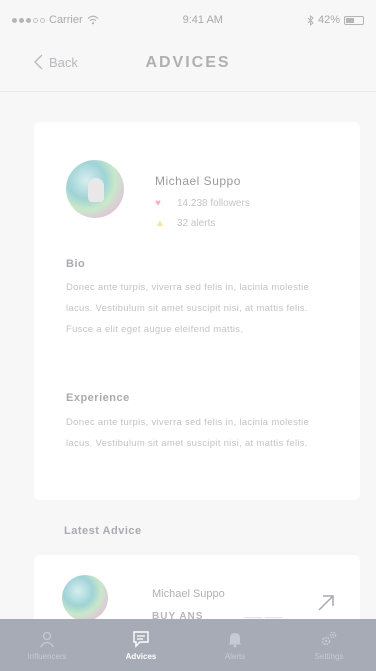 This screenshot has height=671, width=376. What do you see at coordinates (47, 639) in the screenshot?
I see `person-icon` at bounding box center [47, 639].